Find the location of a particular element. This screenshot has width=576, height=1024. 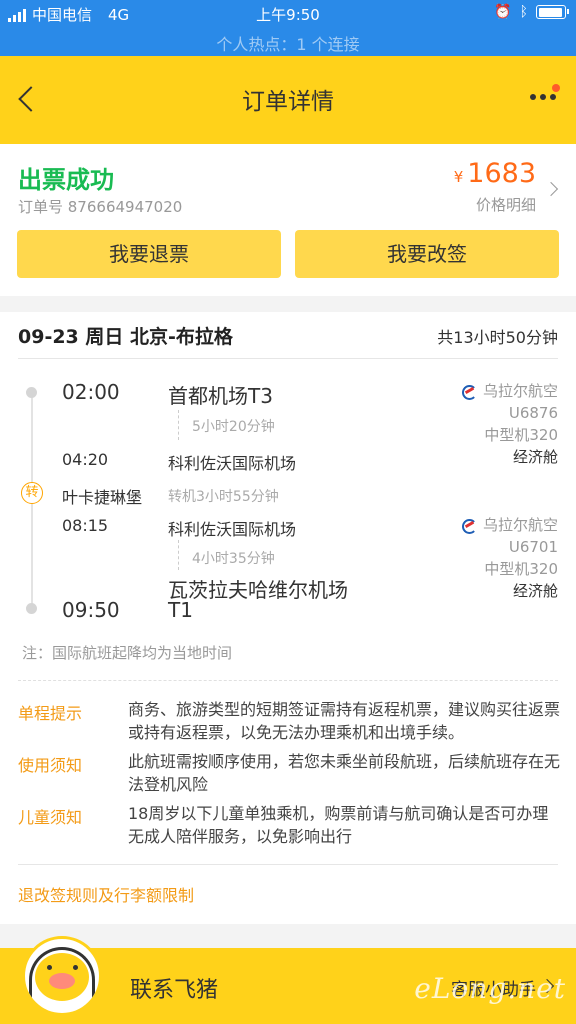

seg1-cabin: 经济舱 is located at coordinates (535, 457).